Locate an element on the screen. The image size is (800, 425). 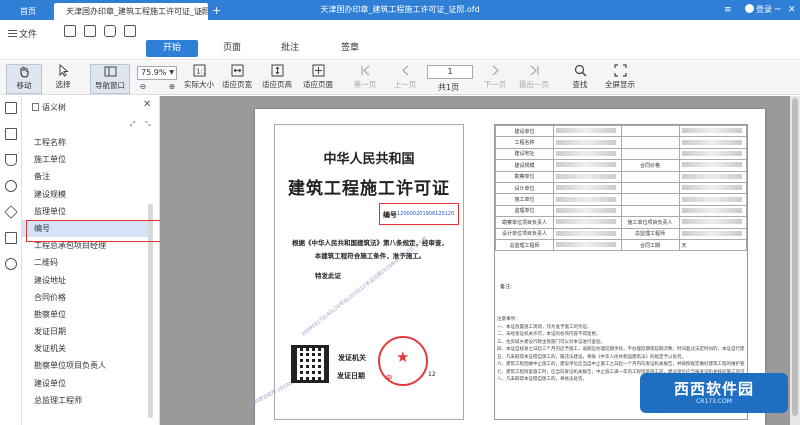
table-label-cell: 勘察单位 is located at coordinates (524, 176).